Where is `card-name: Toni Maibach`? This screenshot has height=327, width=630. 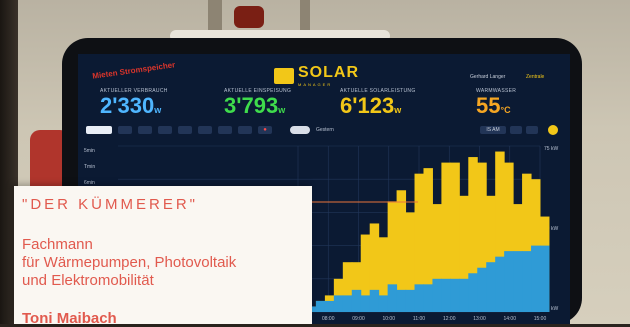 card-name: Toni Maibach is located at coordinates (69, 318).